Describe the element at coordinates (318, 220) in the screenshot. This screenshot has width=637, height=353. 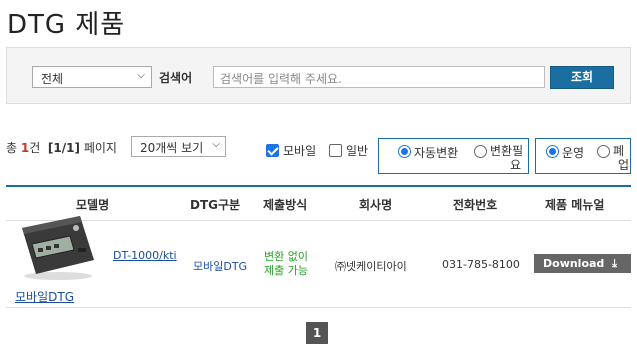
I see `header-divider` at that location.